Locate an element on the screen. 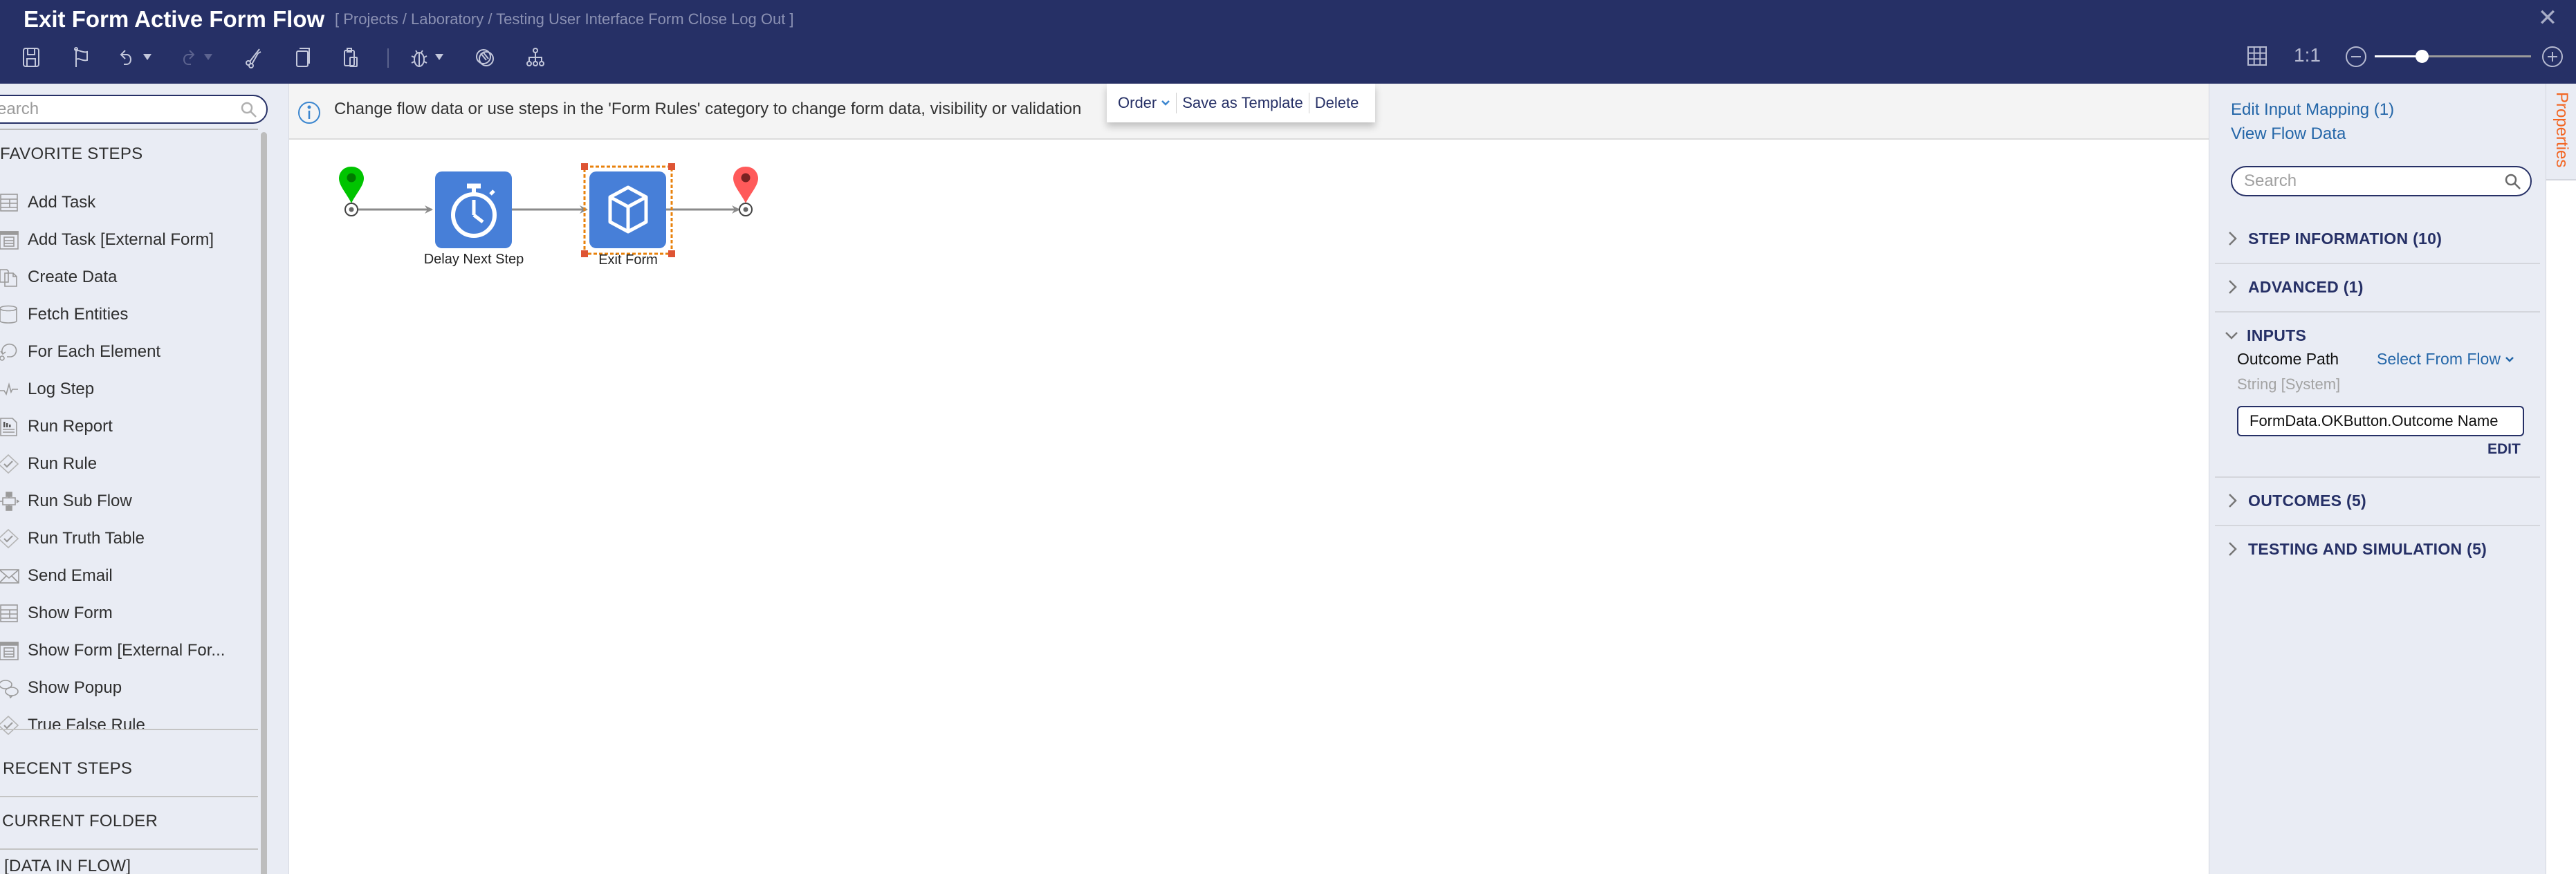 This screenshot has width=2576, height=874. step-item-label: Fetch Entities is located at coordinates (78, 314).